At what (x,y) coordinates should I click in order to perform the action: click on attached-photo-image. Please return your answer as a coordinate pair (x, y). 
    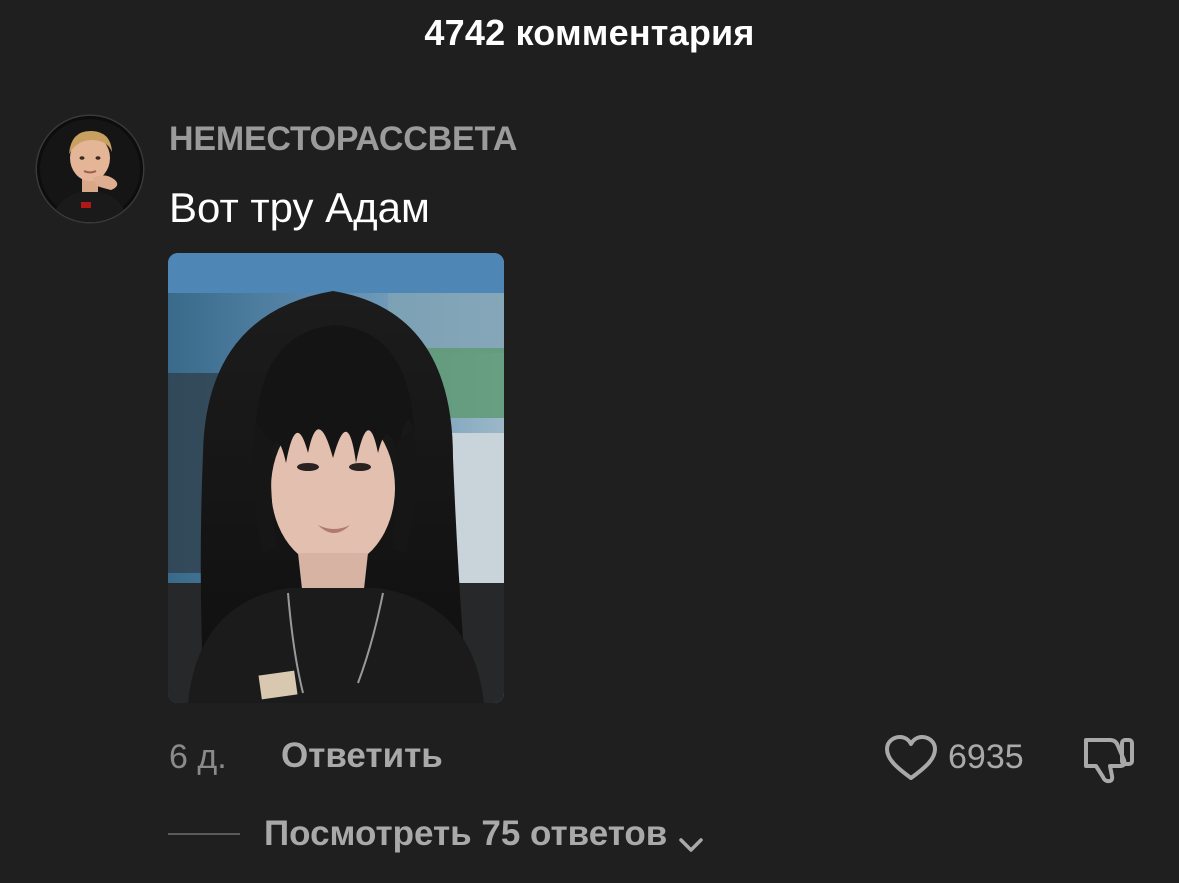
    Looking at the image, I should click on (336, 478).